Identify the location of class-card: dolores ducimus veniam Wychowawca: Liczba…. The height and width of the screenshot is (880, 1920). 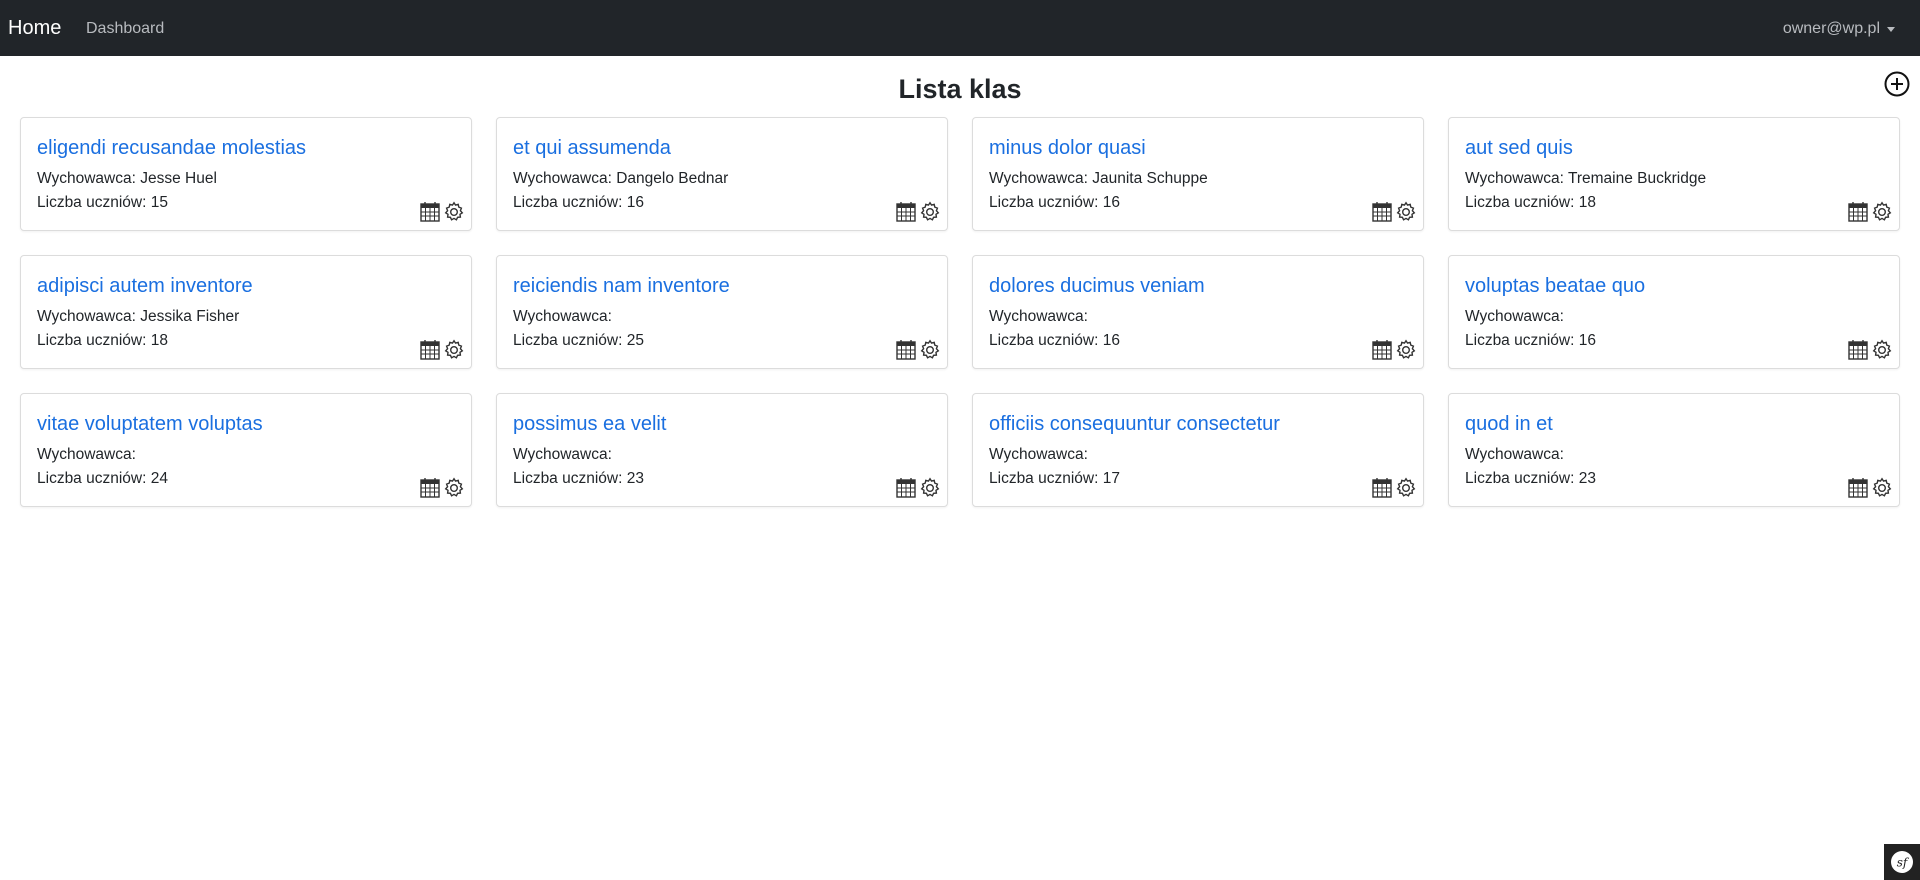
(1198, 312).